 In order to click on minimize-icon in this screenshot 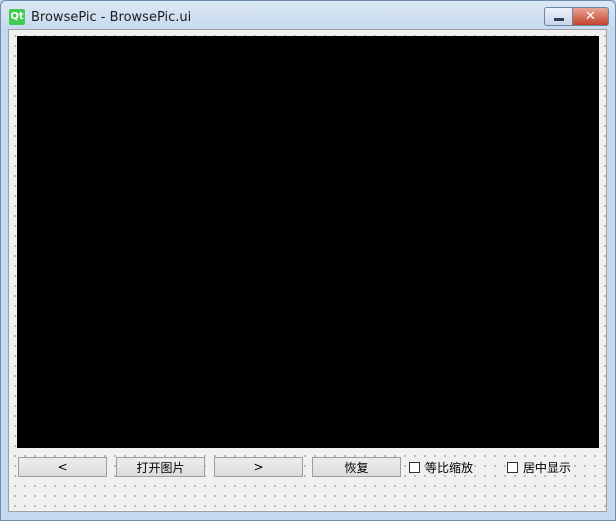, I will do `click(559, 19)`.